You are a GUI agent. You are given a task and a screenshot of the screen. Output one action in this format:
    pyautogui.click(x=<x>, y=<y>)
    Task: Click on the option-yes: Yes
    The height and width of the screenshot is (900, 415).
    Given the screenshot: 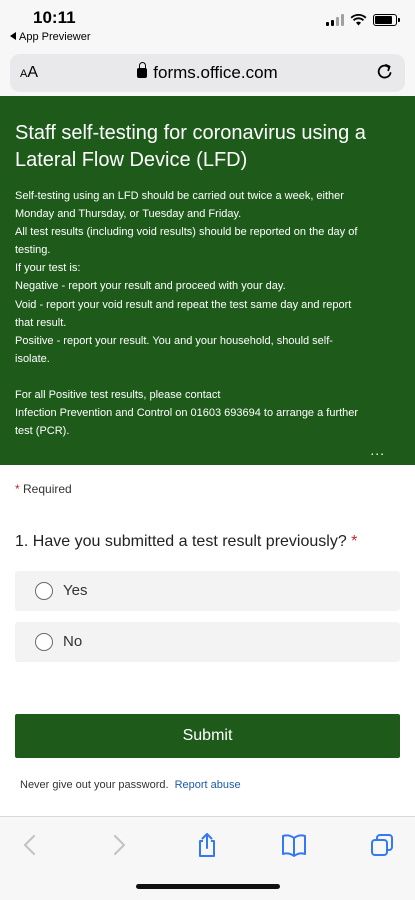 What is the action you would take?
    pyautogui.click(x=207, y=591)
    